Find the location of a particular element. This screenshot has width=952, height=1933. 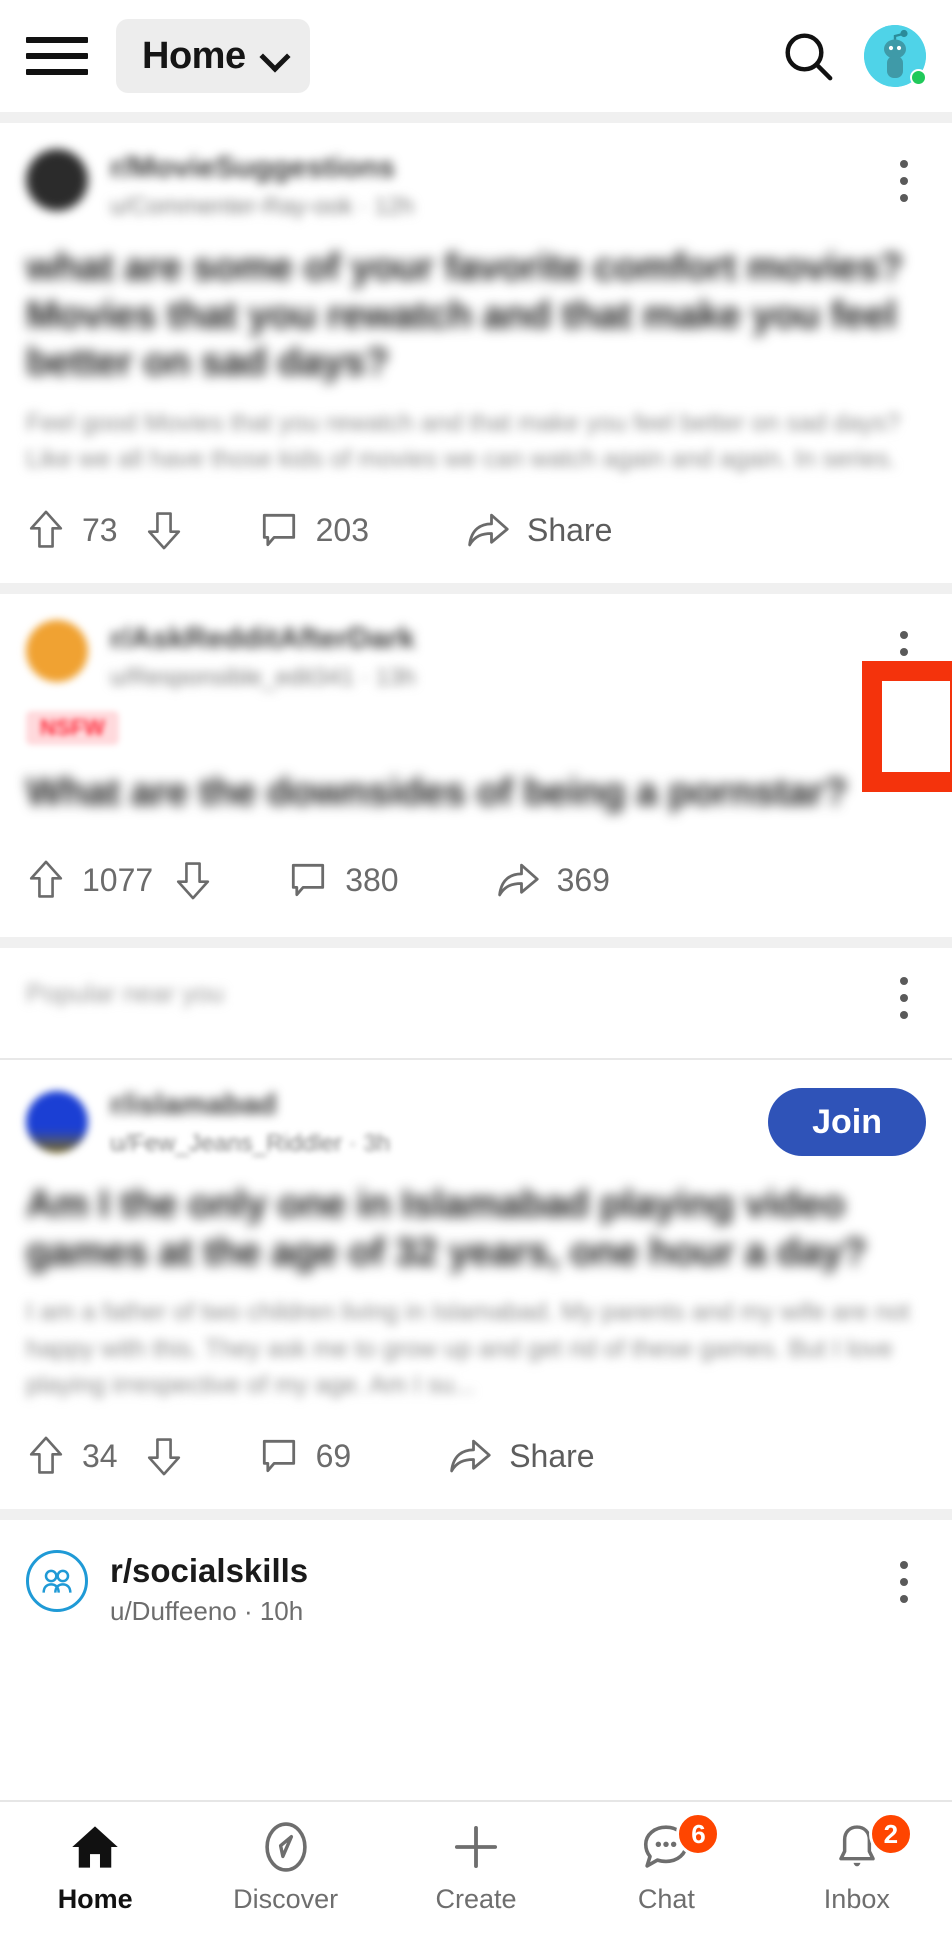

chat-bubble-icon: 6 is located at coordinates (679, 1844).